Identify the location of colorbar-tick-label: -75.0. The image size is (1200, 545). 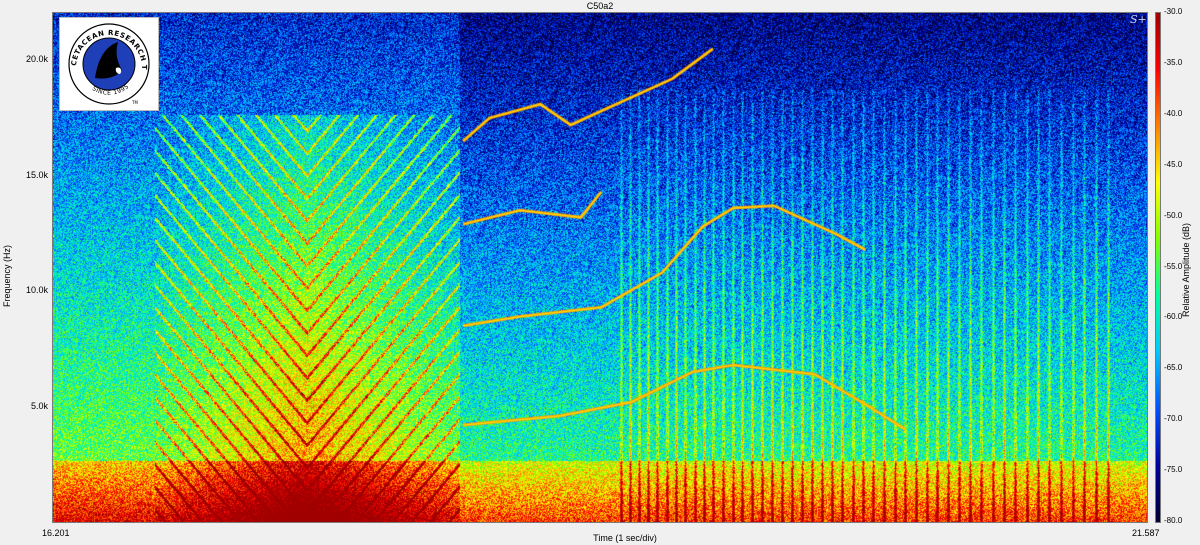
(1173, 470).